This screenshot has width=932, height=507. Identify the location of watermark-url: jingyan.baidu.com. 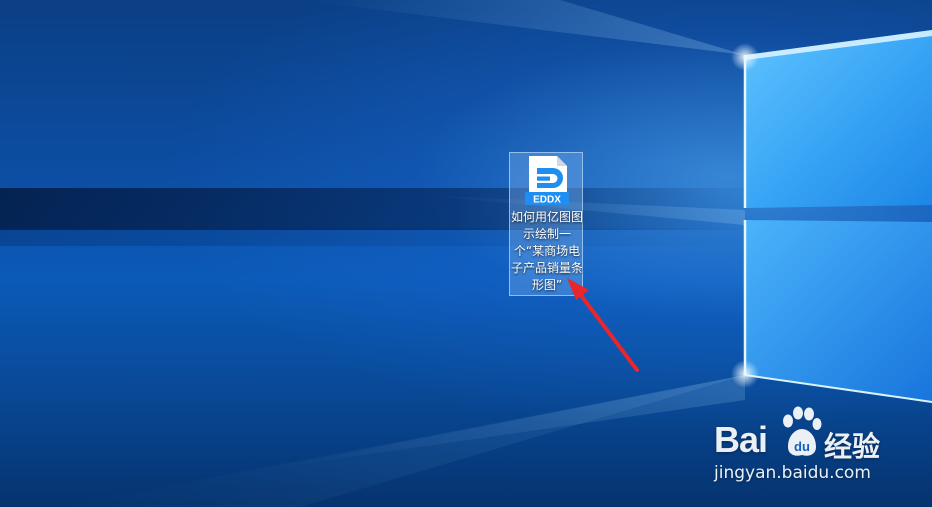
(792, 473).